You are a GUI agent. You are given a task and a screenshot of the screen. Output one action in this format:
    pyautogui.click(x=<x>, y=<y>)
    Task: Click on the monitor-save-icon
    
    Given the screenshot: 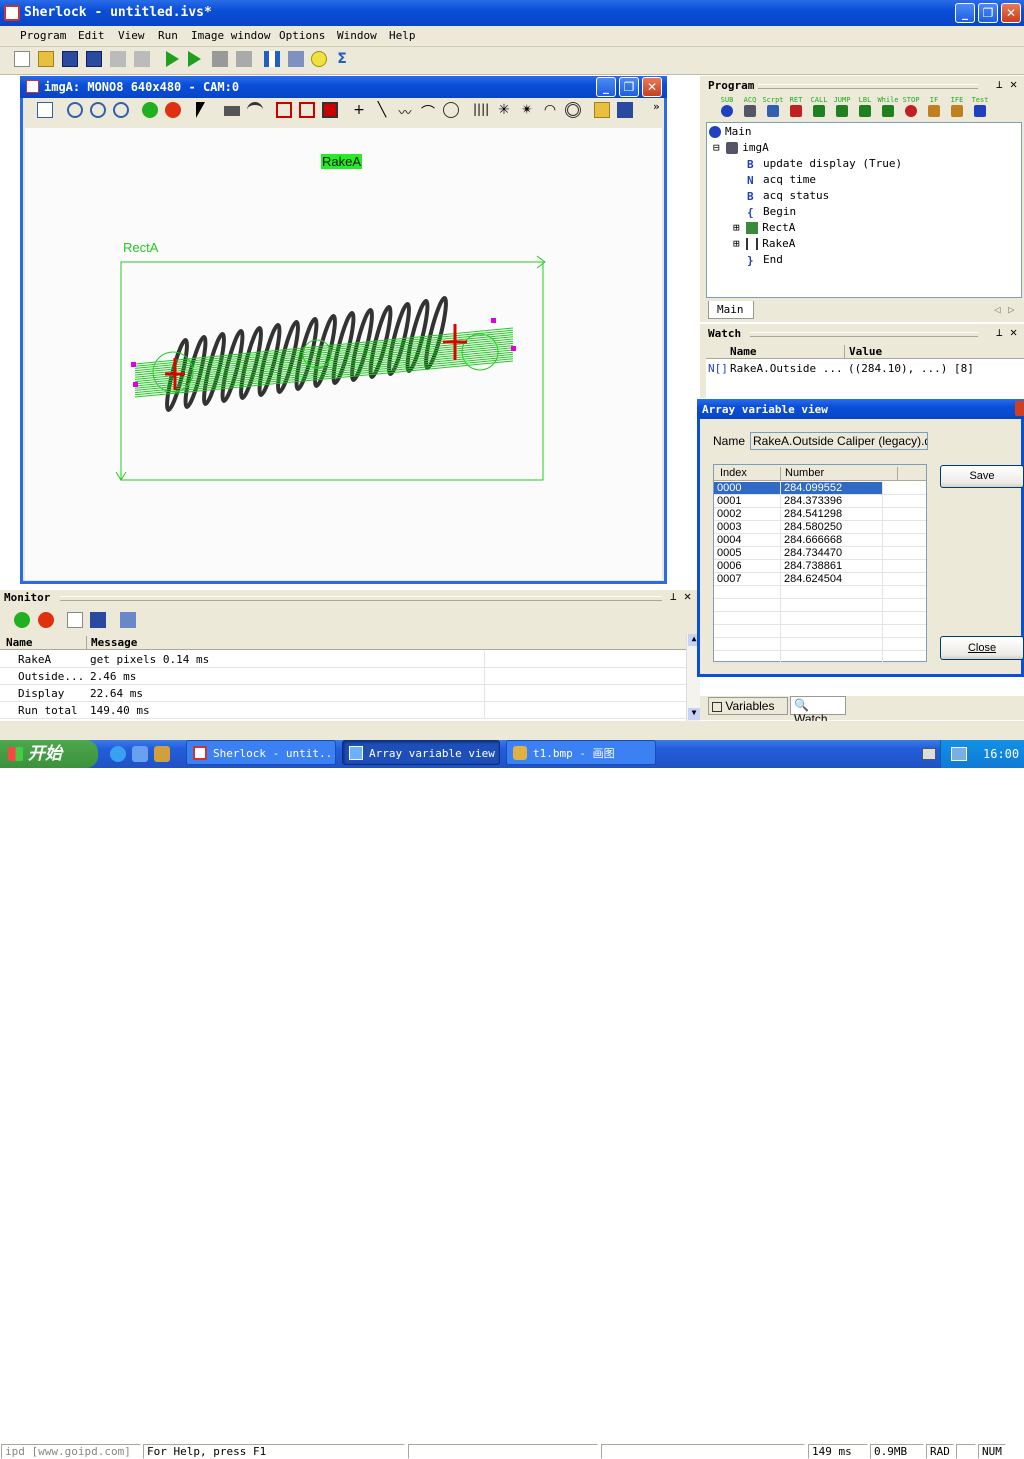 What is the action you would take?
    pyautogui.click(x=98, y=620)
    